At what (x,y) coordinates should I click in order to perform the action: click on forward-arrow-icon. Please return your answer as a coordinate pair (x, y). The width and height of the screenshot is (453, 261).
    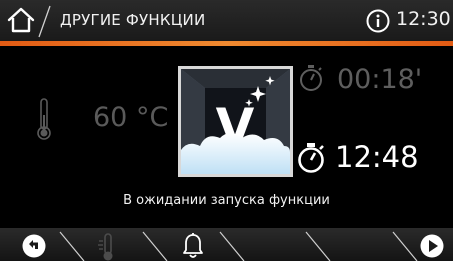
    Looking at the image, I should click on (432, 246).